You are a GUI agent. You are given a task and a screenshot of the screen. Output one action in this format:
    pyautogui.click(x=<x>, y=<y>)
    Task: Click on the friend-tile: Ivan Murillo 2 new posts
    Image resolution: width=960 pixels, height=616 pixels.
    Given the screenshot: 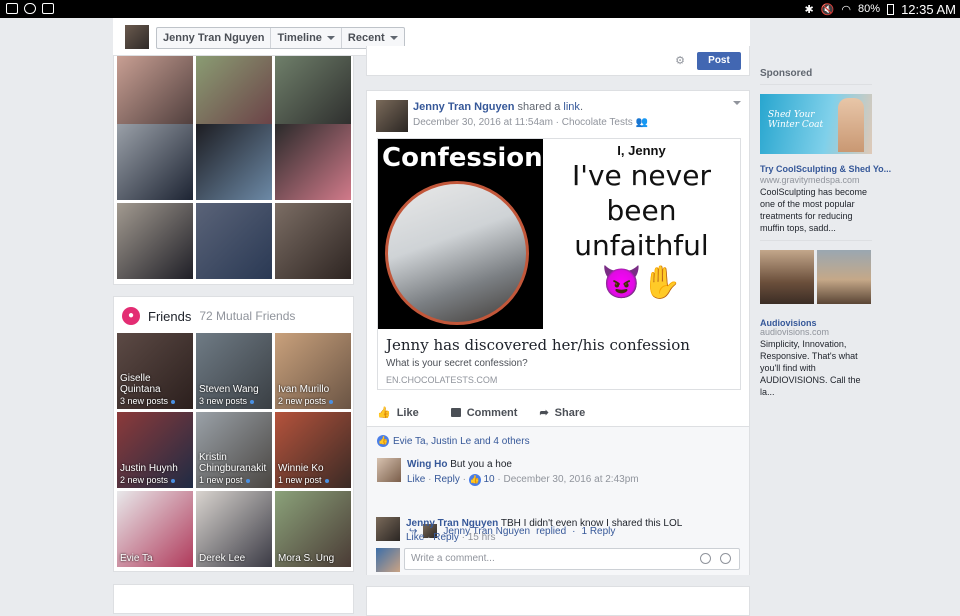 What is the action you would take?
    pyautogui.click(x=313, y=371)
    